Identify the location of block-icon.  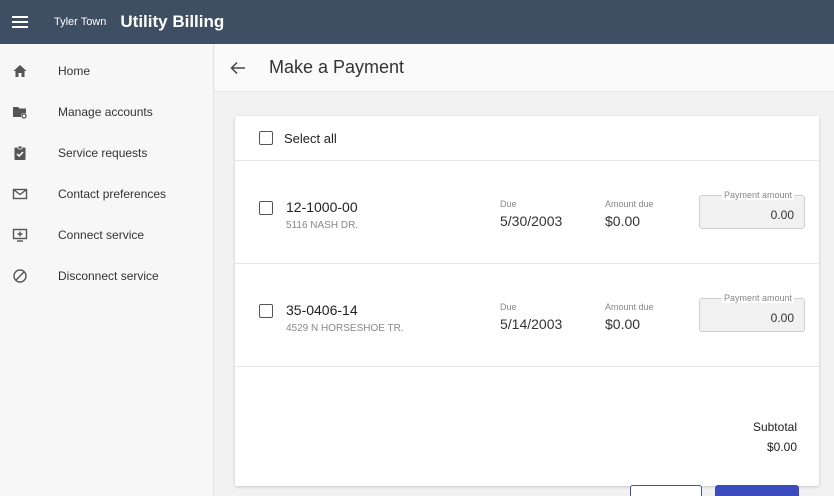
(20, 276).